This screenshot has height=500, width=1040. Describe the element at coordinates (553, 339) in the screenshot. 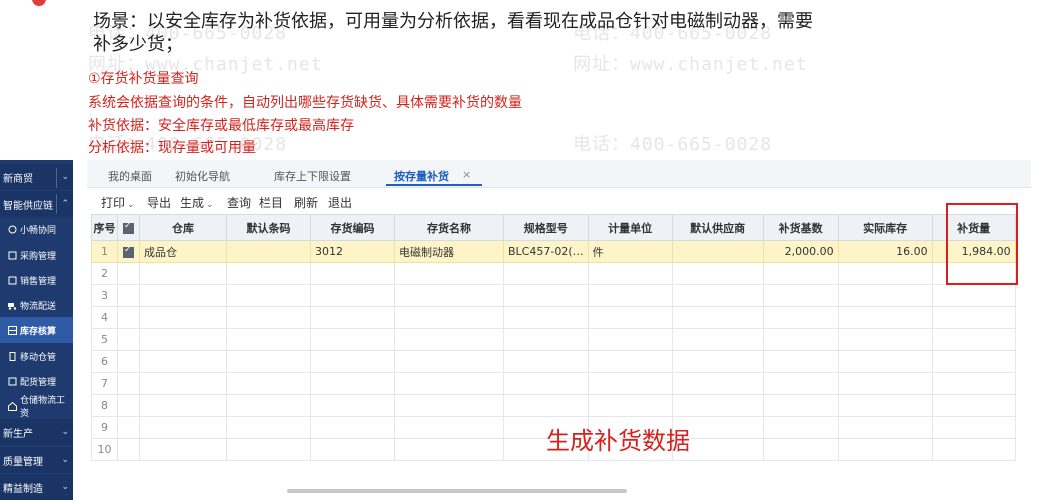

I see `table-row: 5` at that location.